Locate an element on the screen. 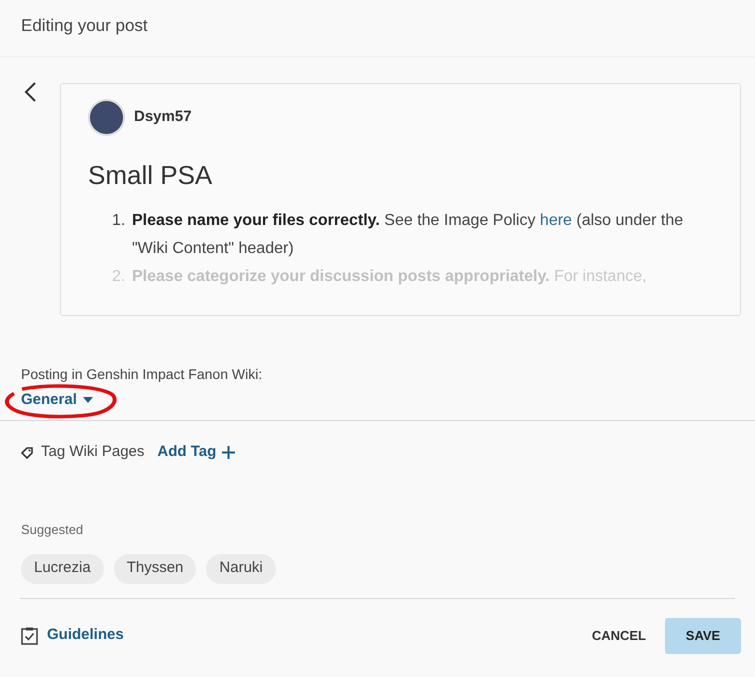 The image size is (755, 677). add-tag-button: Add Tag is located at coordinates (196, 452).